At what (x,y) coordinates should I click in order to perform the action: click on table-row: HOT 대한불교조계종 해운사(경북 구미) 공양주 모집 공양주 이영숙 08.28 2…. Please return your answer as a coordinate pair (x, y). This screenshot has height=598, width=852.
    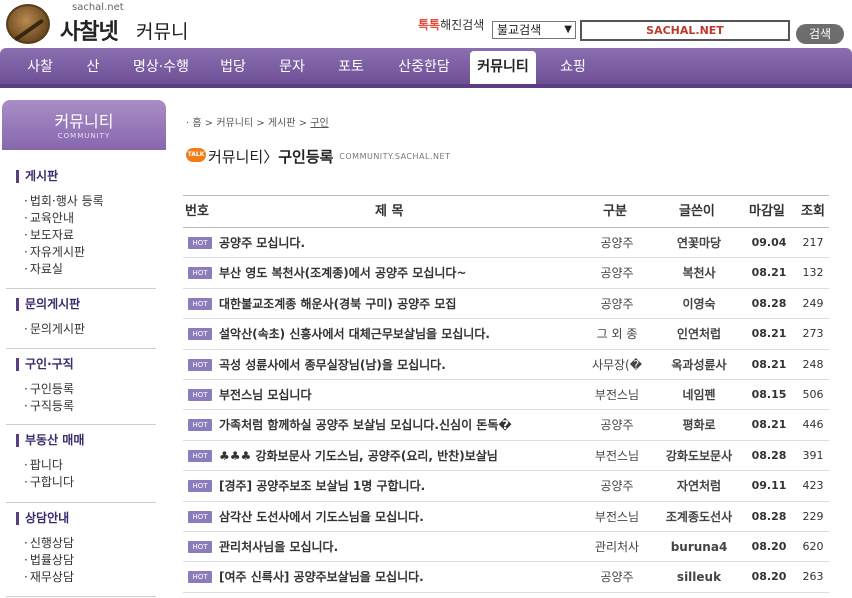
    Looking at the image, I should click on (506, 304).